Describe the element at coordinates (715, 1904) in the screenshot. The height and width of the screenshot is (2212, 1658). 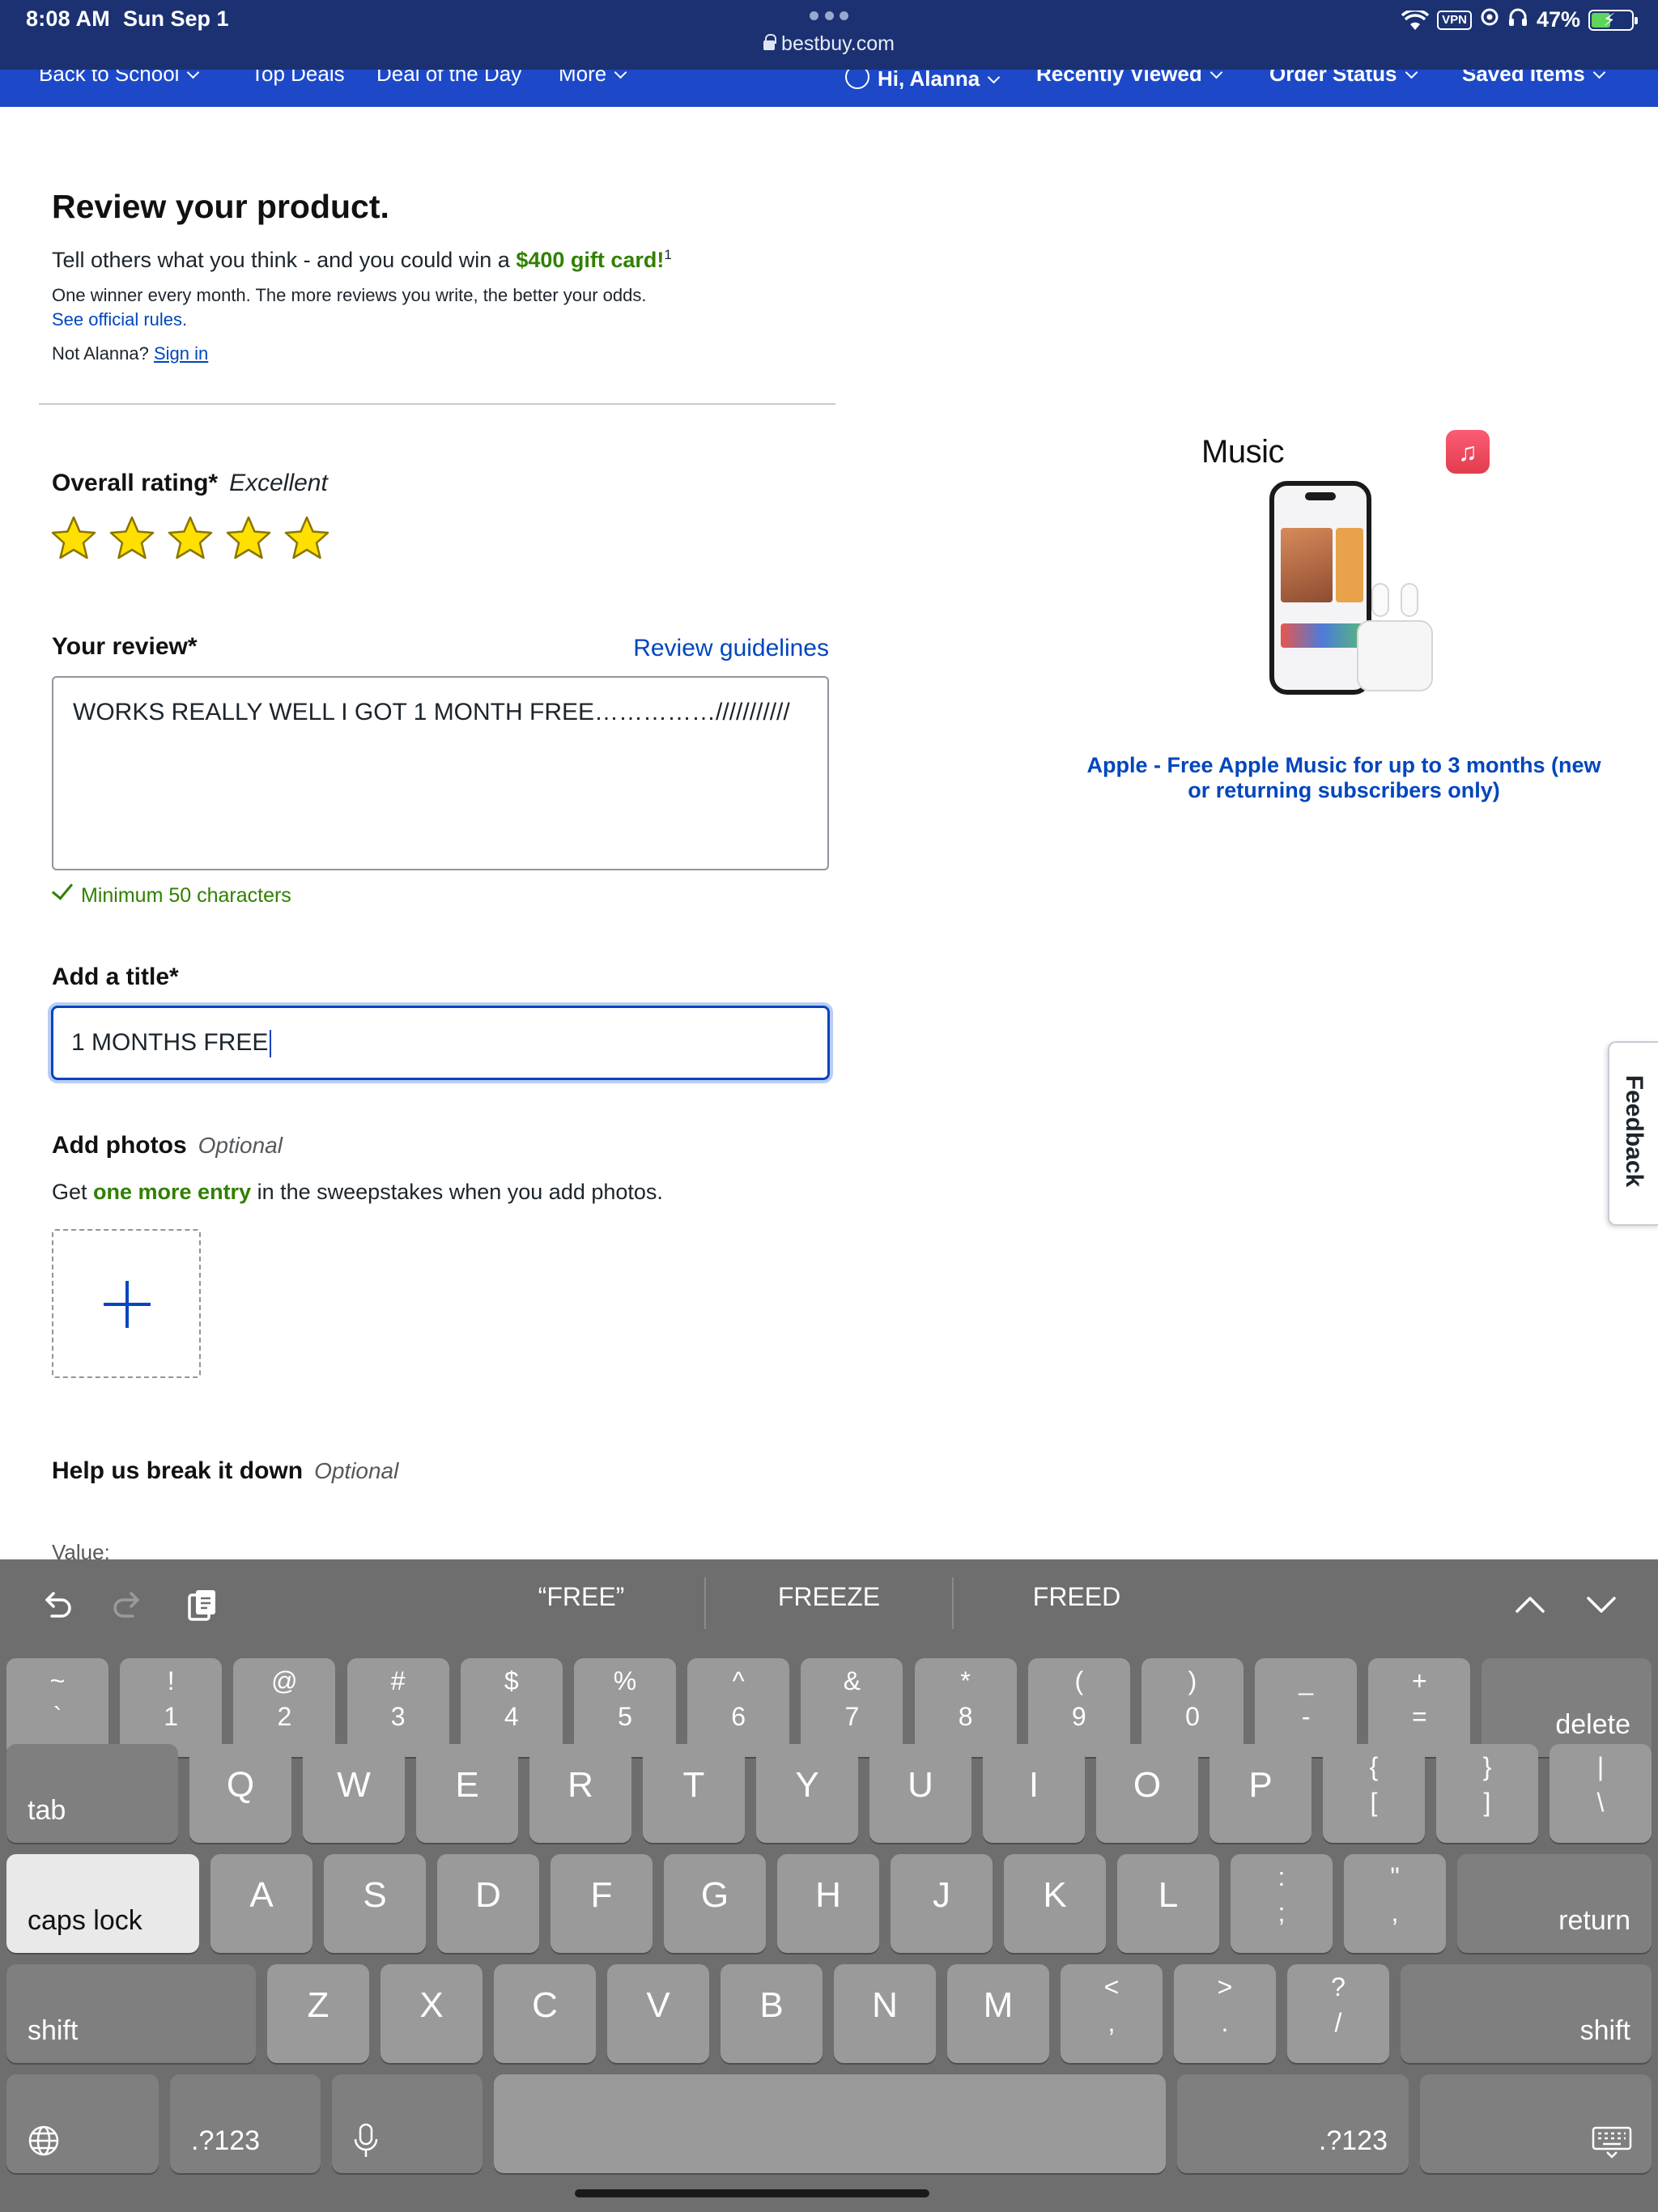
I see `key-g: G` at that location.